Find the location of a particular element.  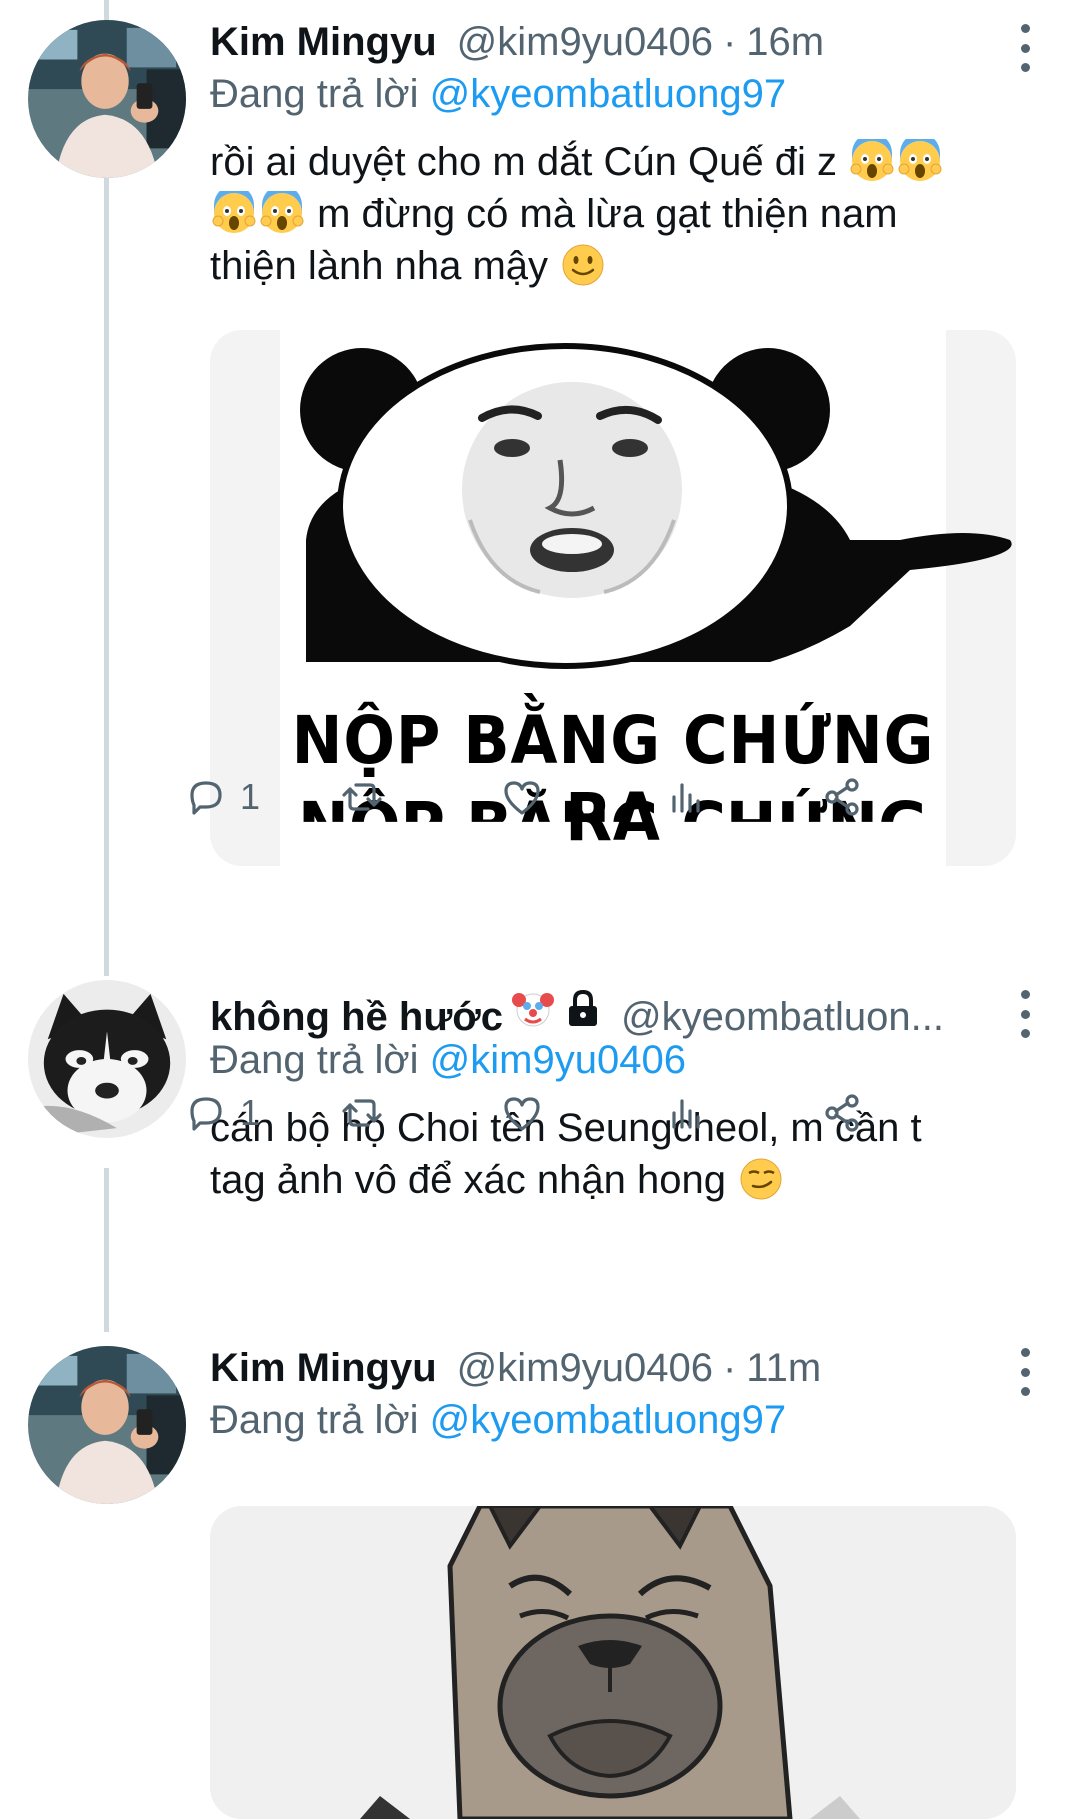

tweet-media-image is located at coordinates (613, 1662).